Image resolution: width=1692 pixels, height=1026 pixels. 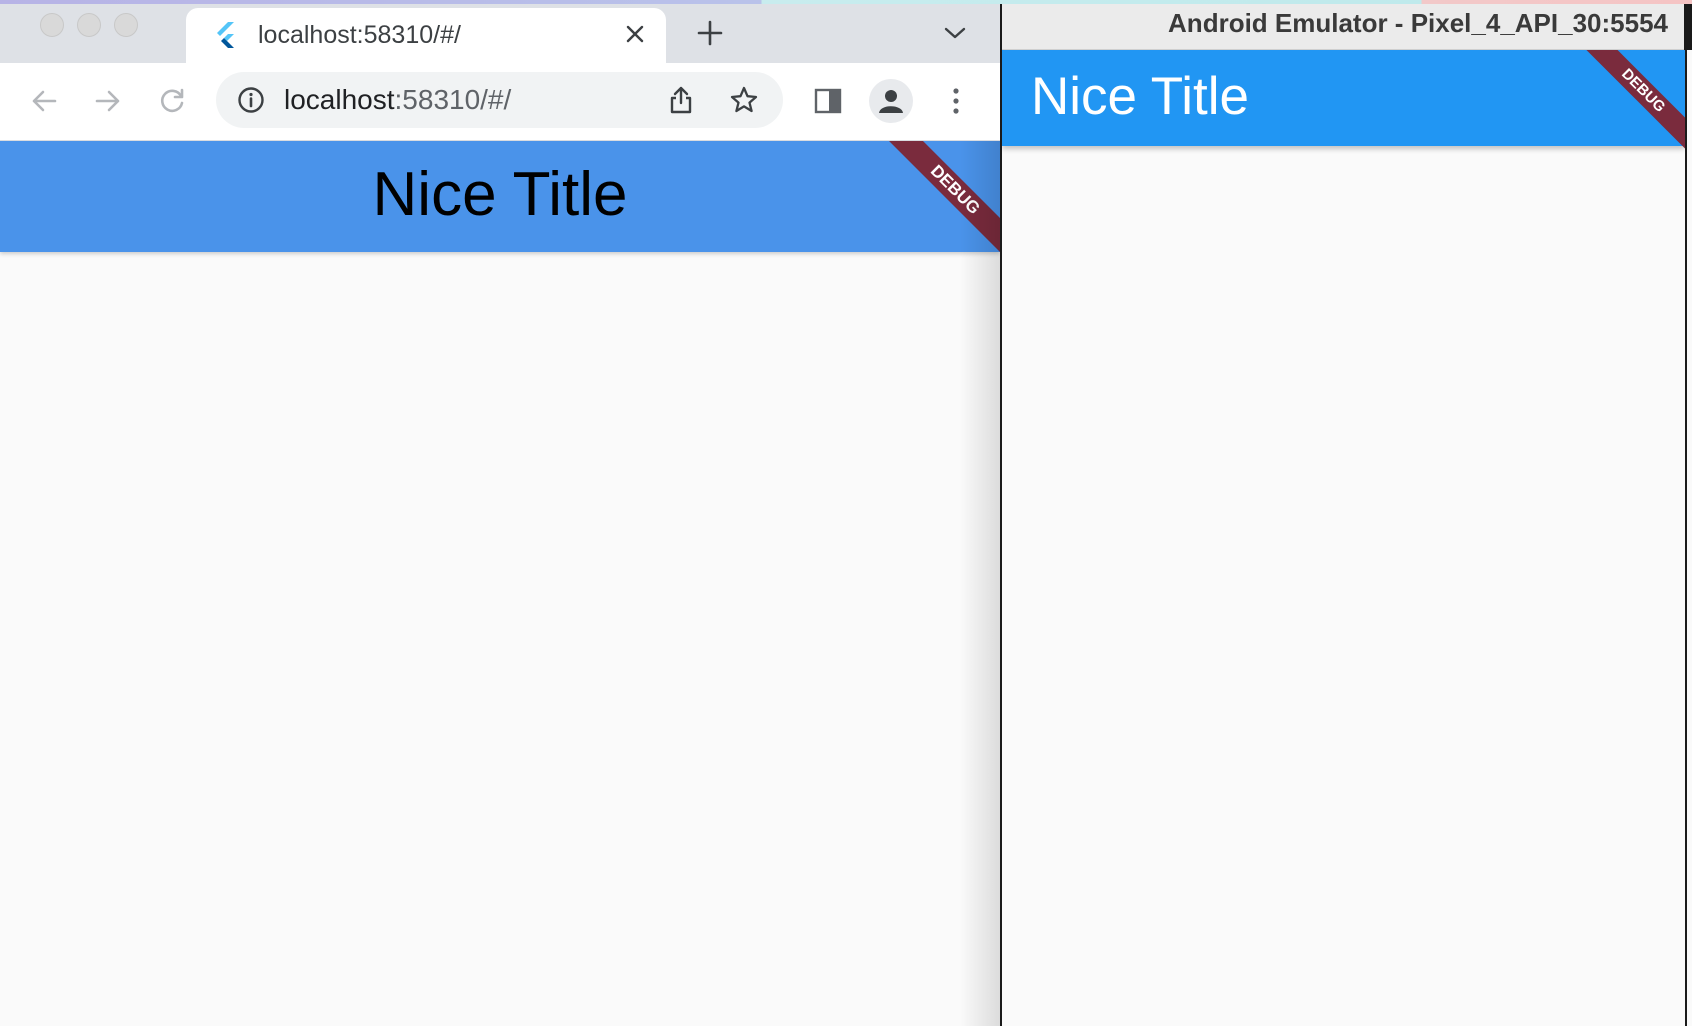 What do you see at coordinates (89, 25) in the screenshot?
I see `window-minimize-button` at bounding box center [89, 25].